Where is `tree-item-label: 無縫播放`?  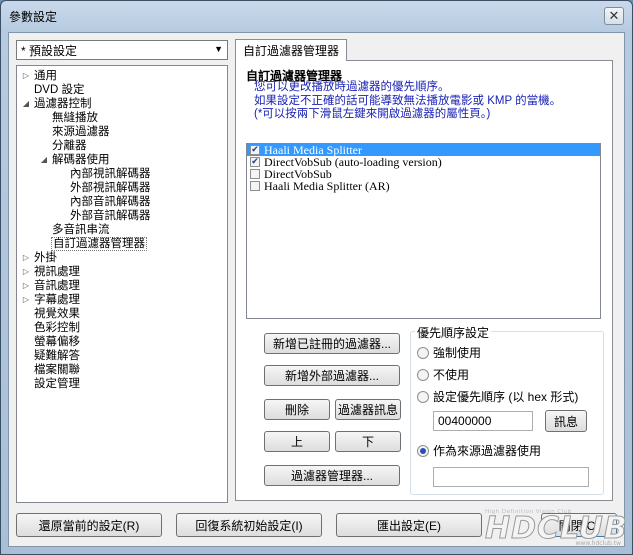 tree-item-label: 無縫播放 is located at coordinates (75, 118).